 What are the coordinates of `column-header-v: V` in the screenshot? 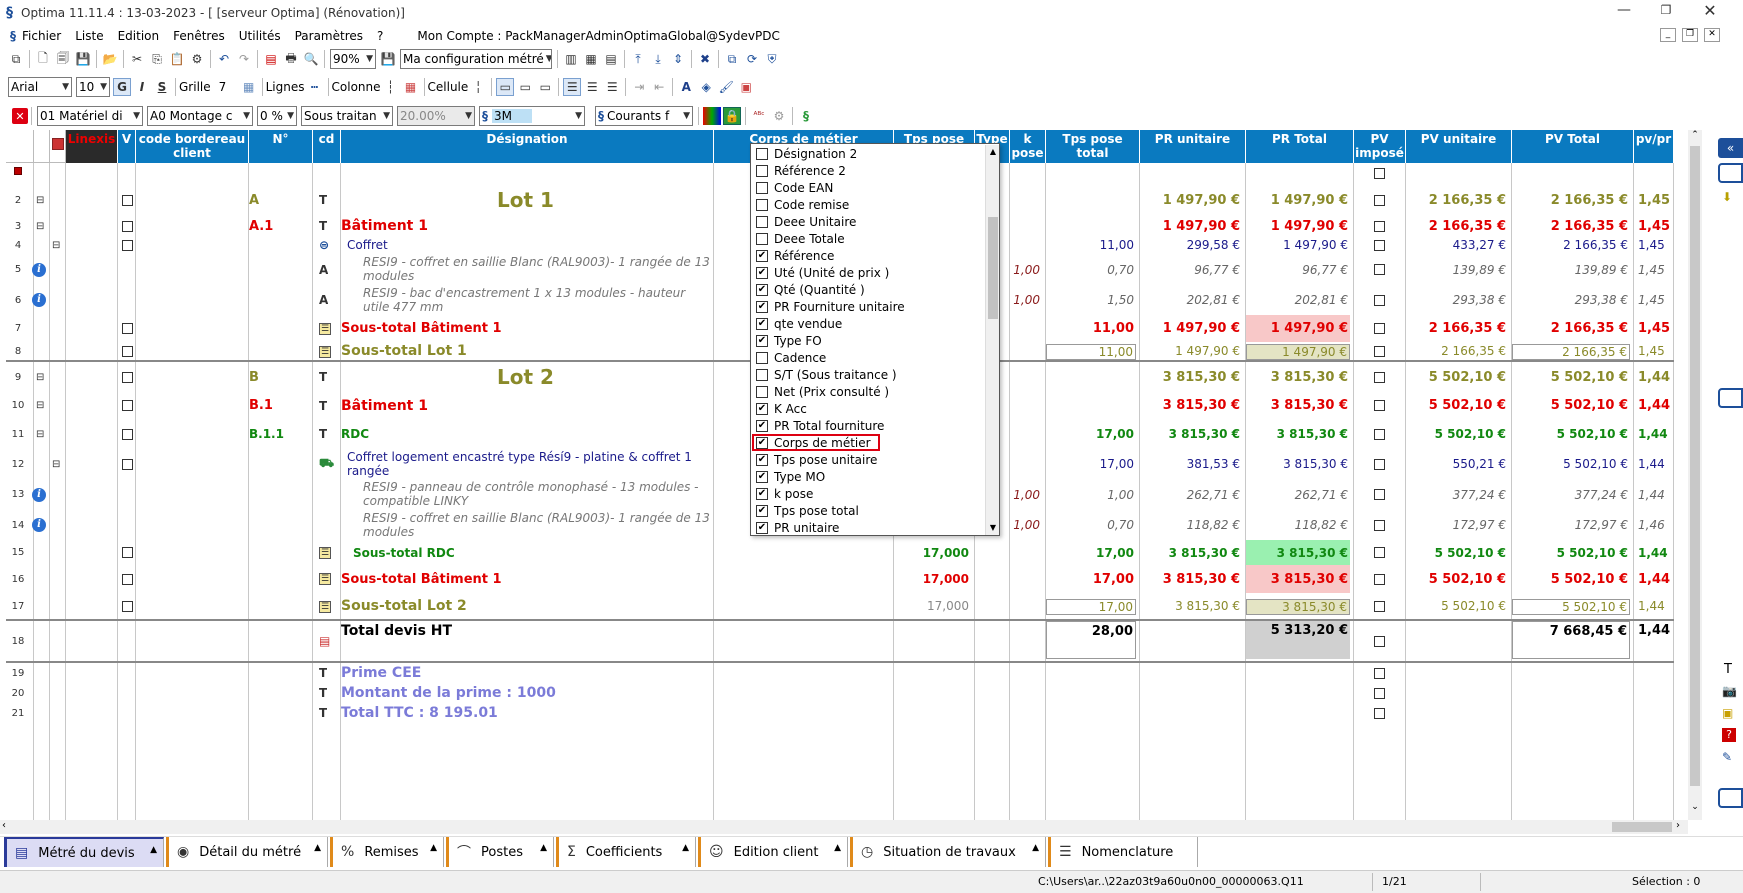 It's located at (127, 146).